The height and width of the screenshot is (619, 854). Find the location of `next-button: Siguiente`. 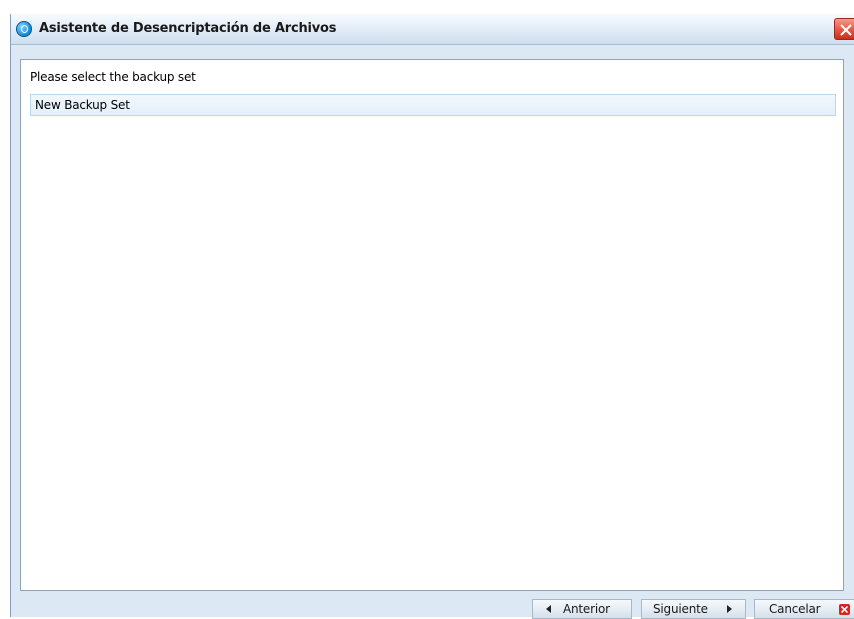

next-button: Siguiente is located at coordinates (693, 609).